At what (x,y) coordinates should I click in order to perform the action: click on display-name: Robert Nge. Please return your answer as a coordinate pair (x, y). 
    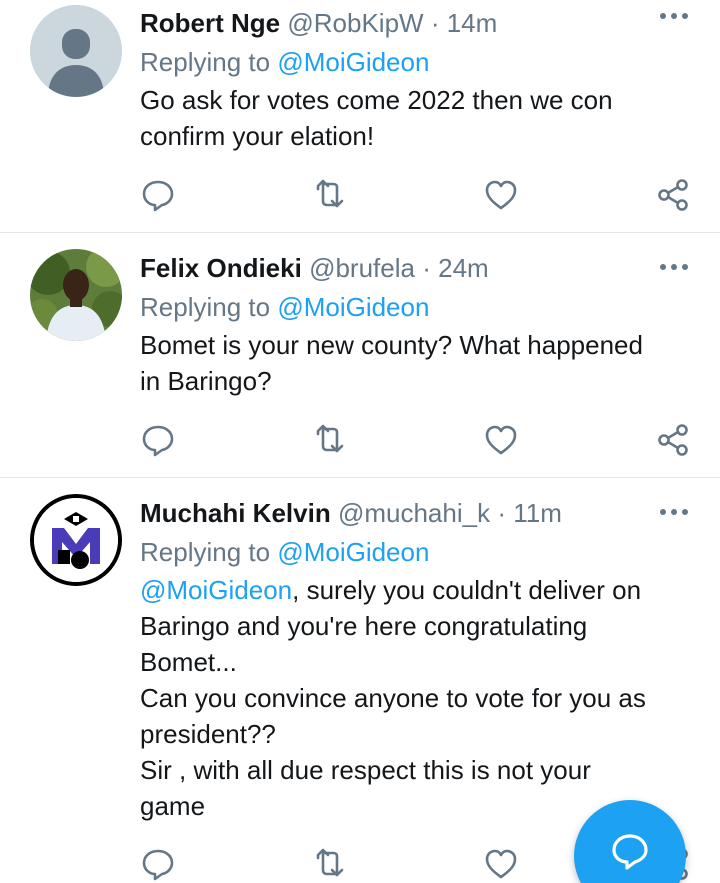
    Looking at the image, I should click on (210, 23).